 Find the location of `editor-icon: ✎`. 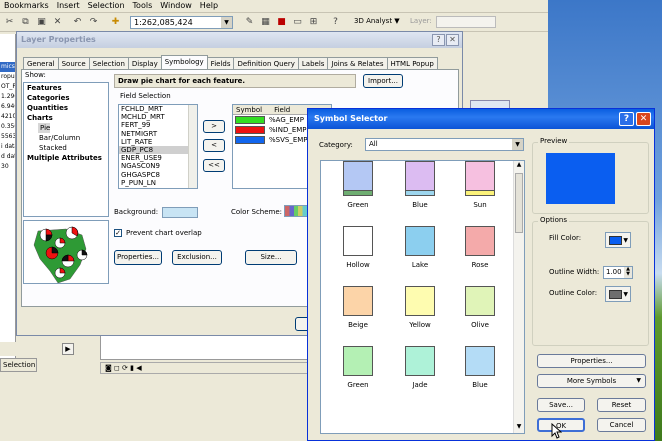

editor-icon: ✎ is located at coordinates (249, 22).